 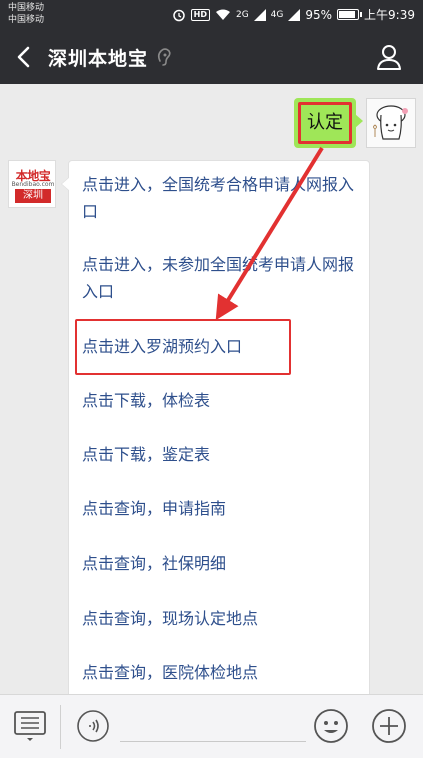 What do you see at coordinates (164, 57) in the screenshot?
I see `earpiece-mode-icon` at bounding box center [164, 57].